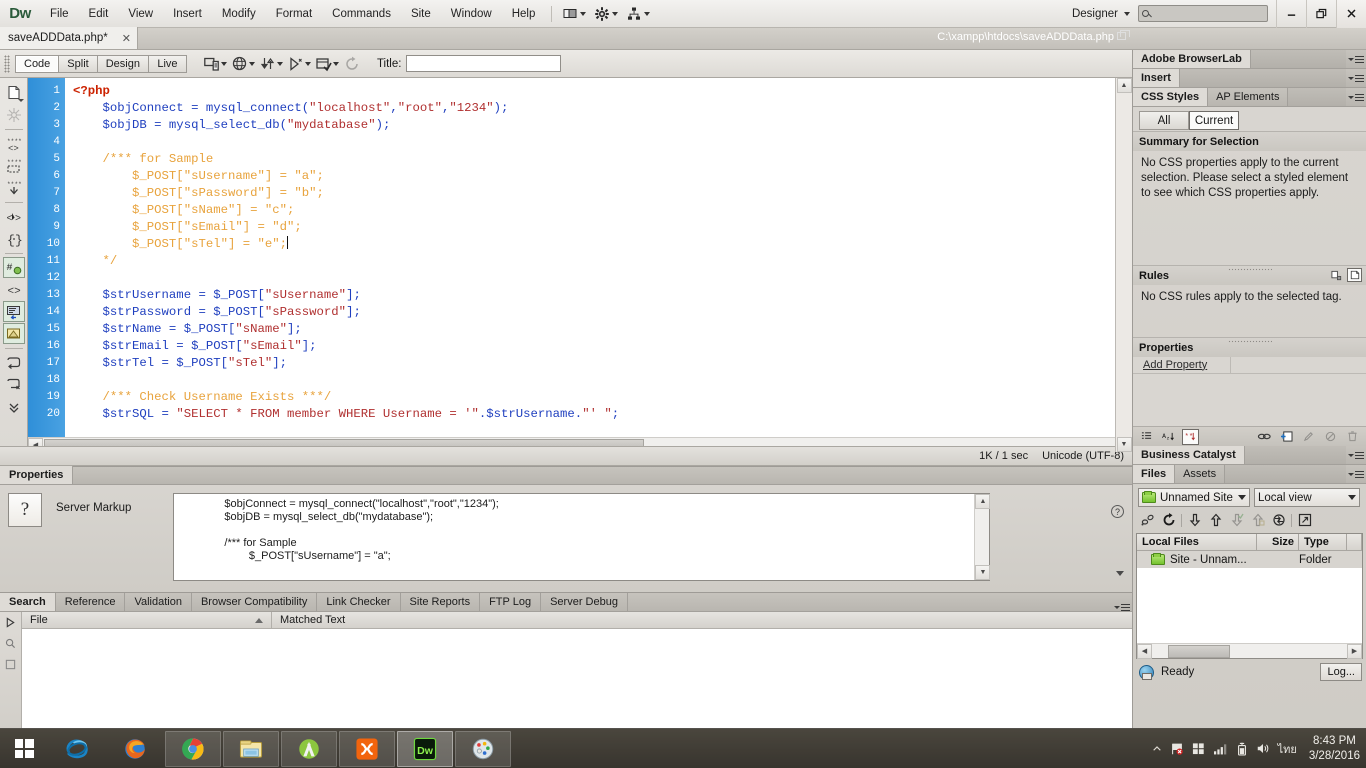 The image size is (1366, 768). Describe the element at coordinates (983, 501) in the screenshot. I see `scroll-up-button: ▲` at that location.